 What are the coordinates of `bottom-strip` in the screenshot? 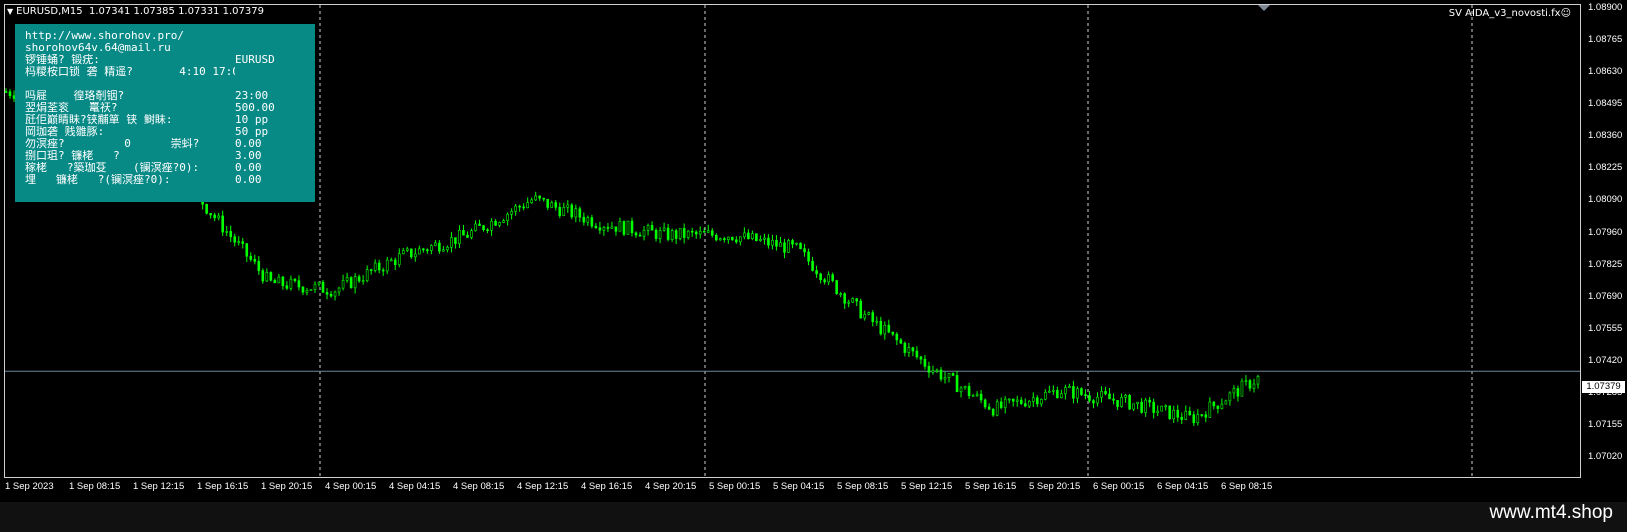 It's located at (813, 517).